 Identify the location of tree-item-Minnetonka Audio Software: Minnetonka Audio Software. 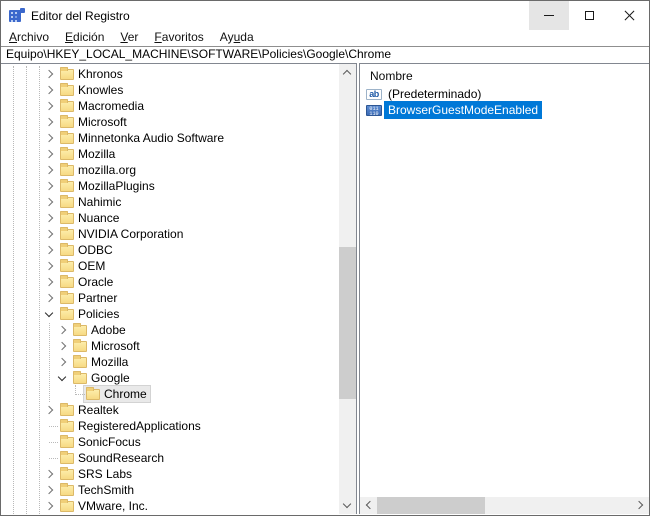
(170, 138).